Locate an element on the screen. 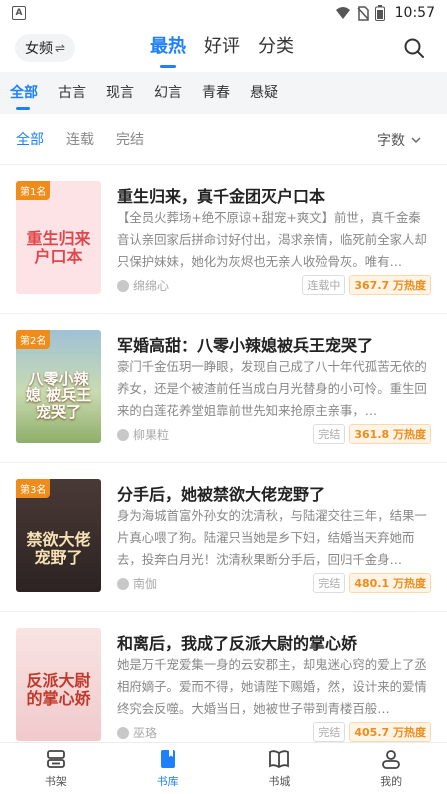  book-author: 南伽 is located at coordinates (137, 583).